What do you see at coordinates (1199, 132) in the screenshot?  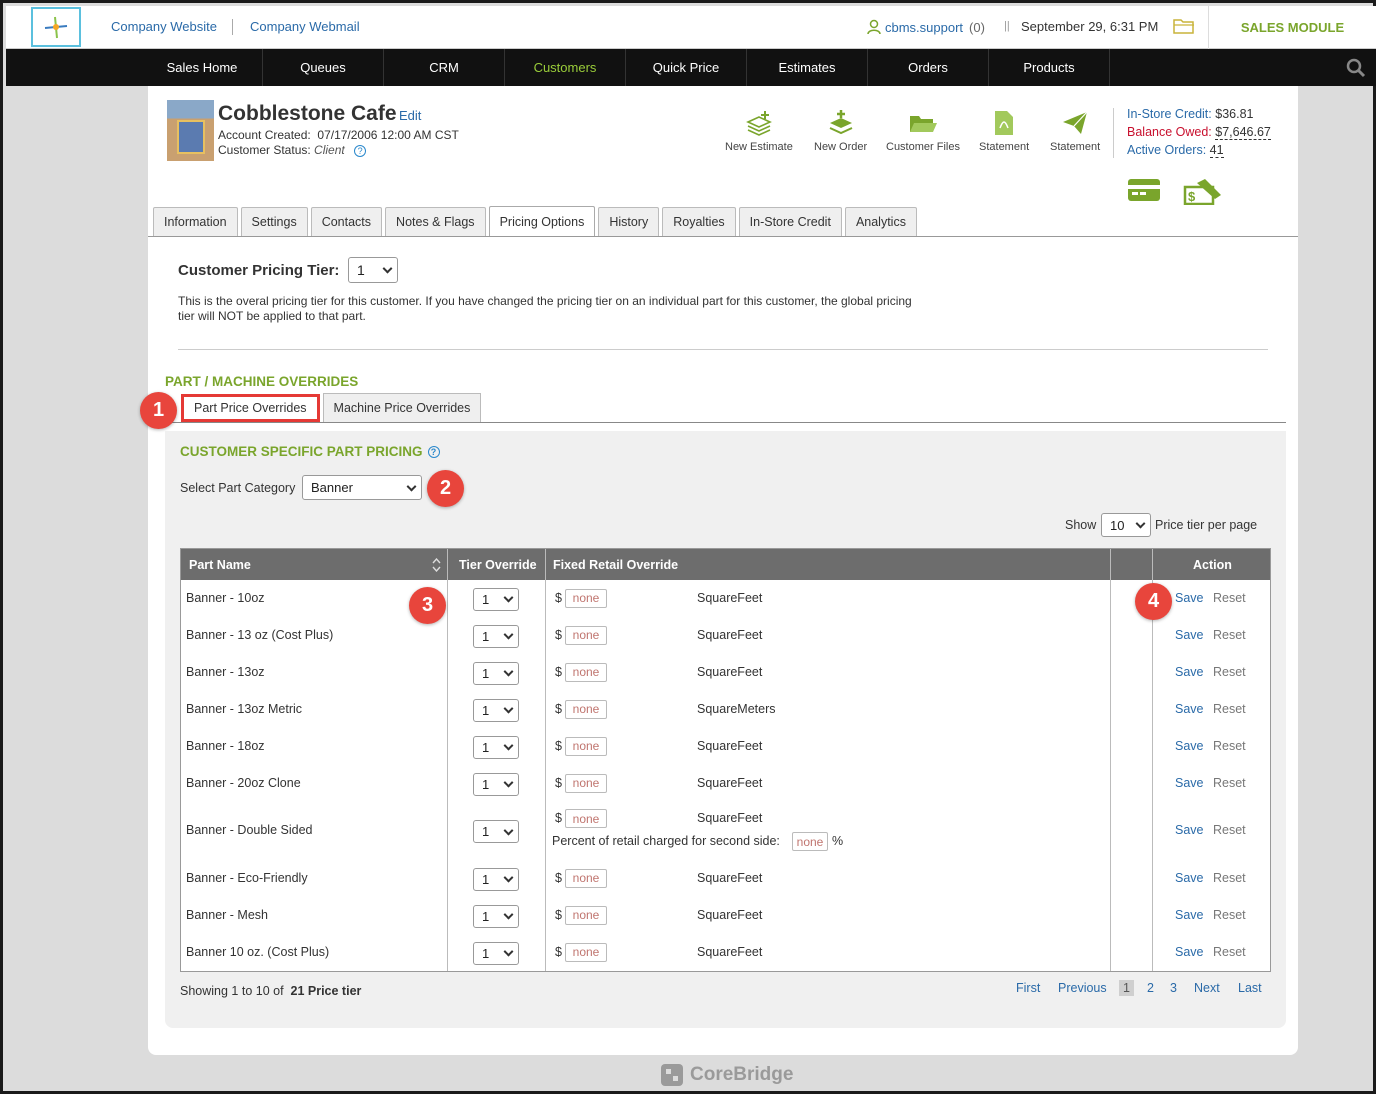 I see `balance-owed: Balance Owed: $7,646.67` at bounding box center [1199, 132].